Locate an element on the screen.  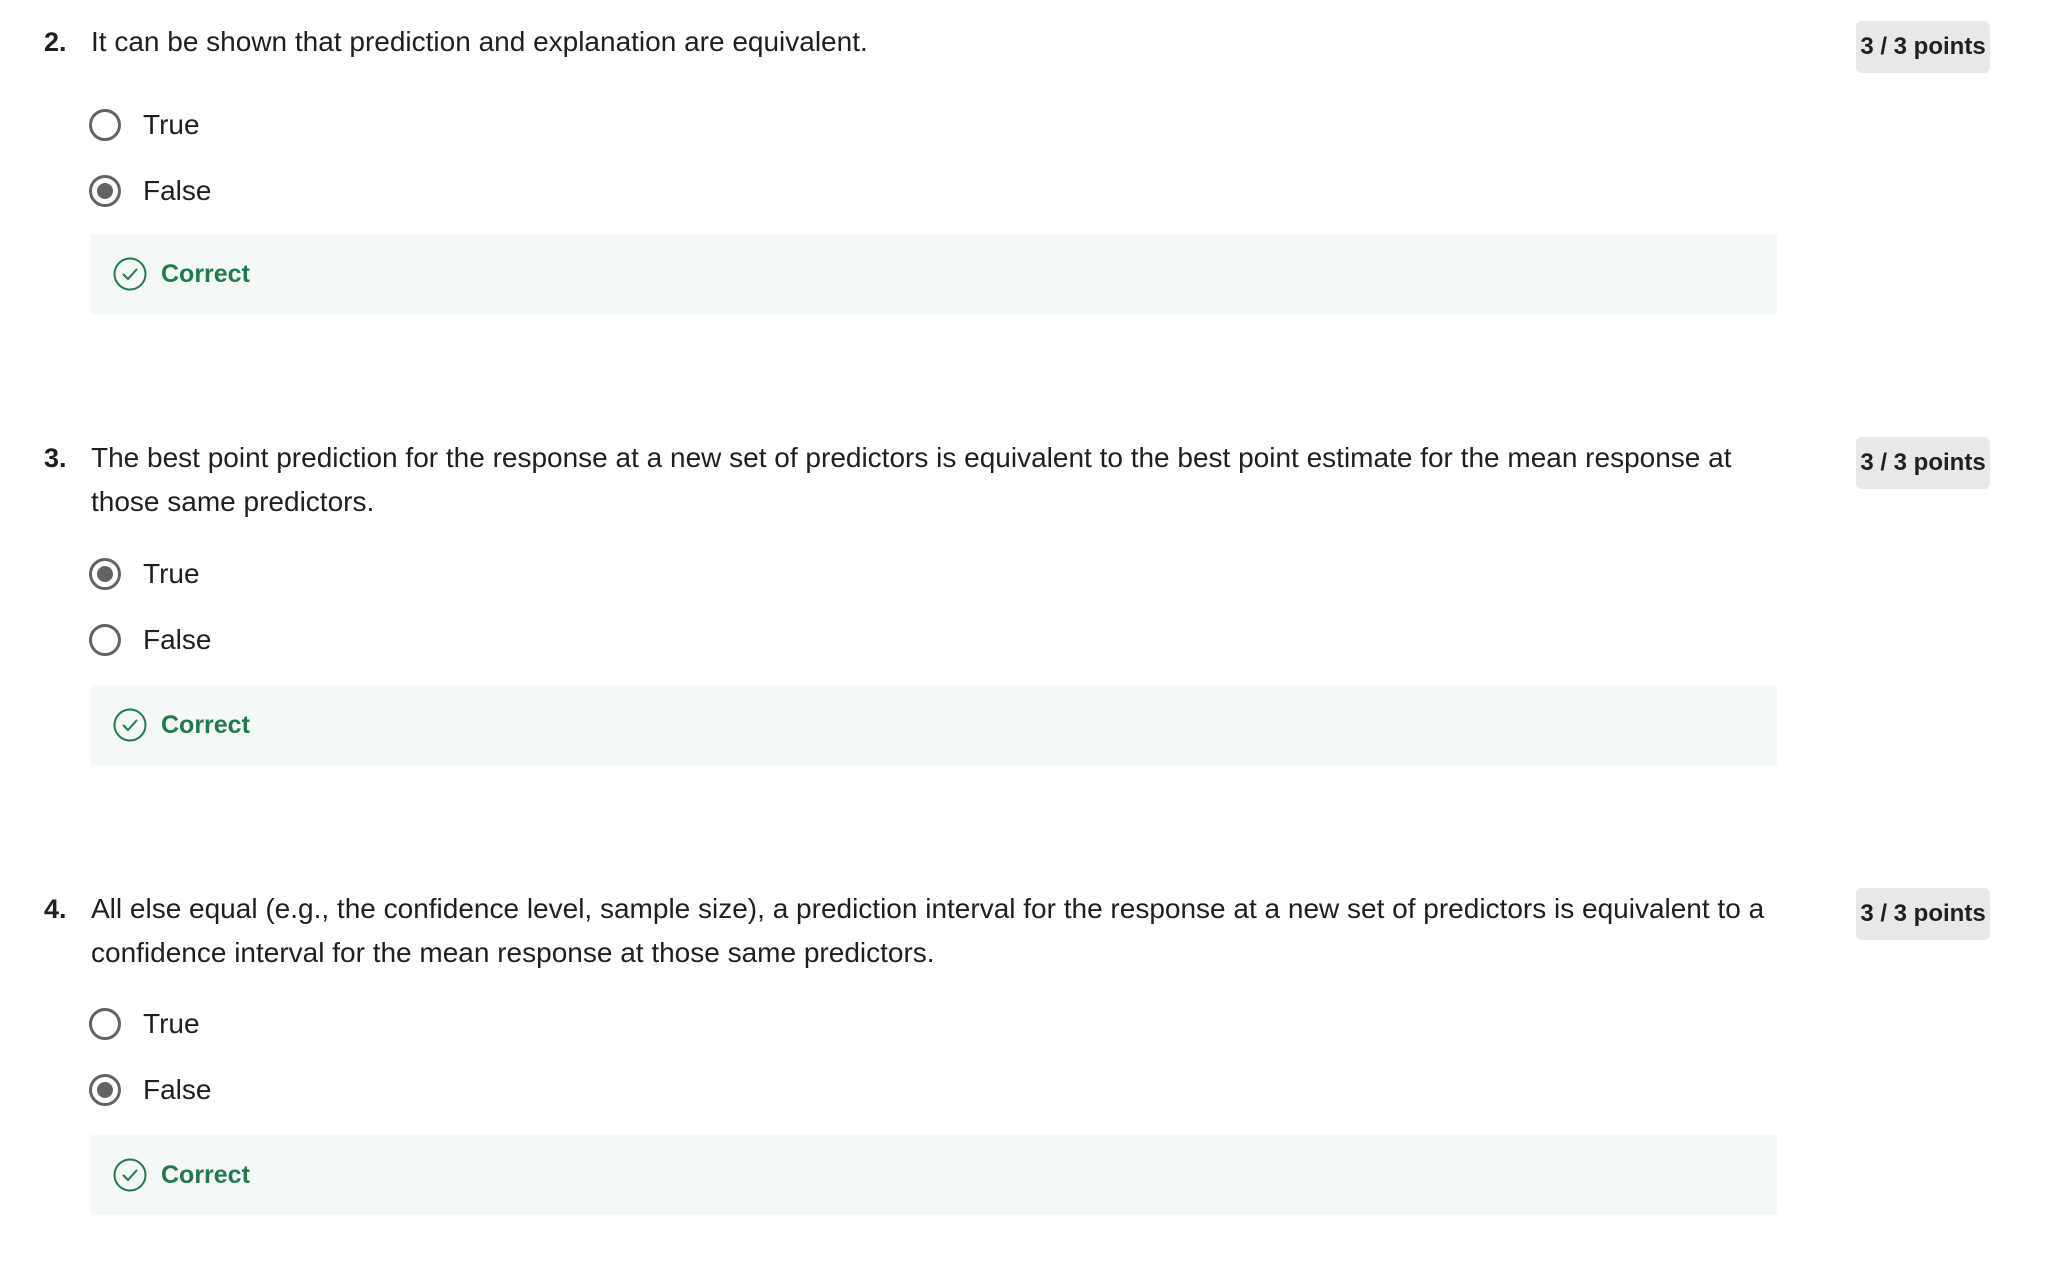
question-number: 3. is located at coordinates (55, 458).